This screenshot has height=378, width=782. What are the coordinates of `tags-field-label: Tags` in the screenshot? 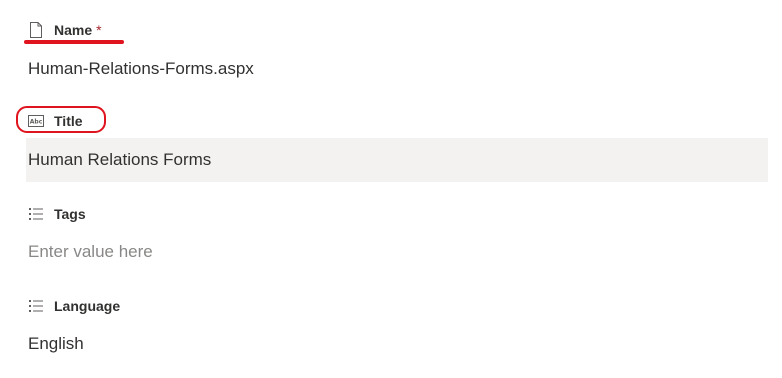 It's located at (57, 214).